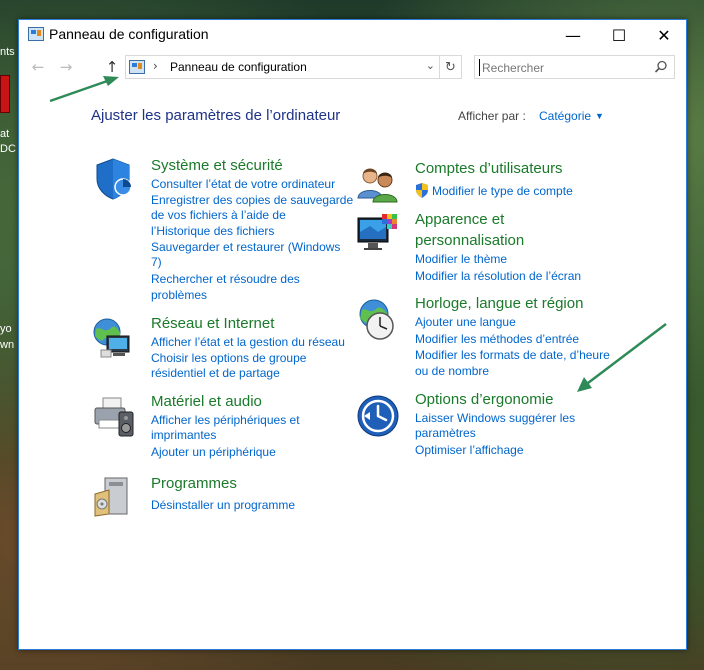  Describe the element at coordinates (112, 67) in the screenshot. I see `up-arrow-icon: ↑` at that location.